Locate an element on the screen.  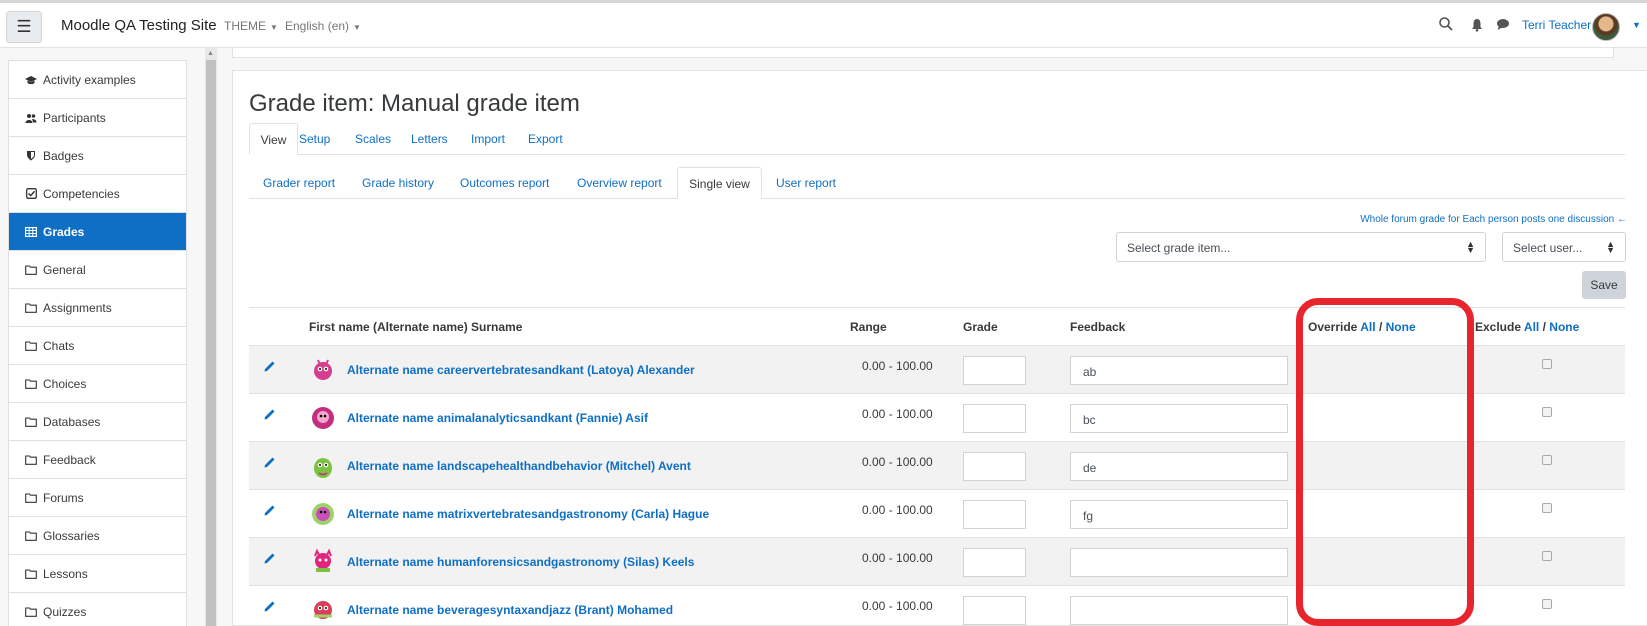
tab-overview-report: Overview report is located at coordinates (619, 183).